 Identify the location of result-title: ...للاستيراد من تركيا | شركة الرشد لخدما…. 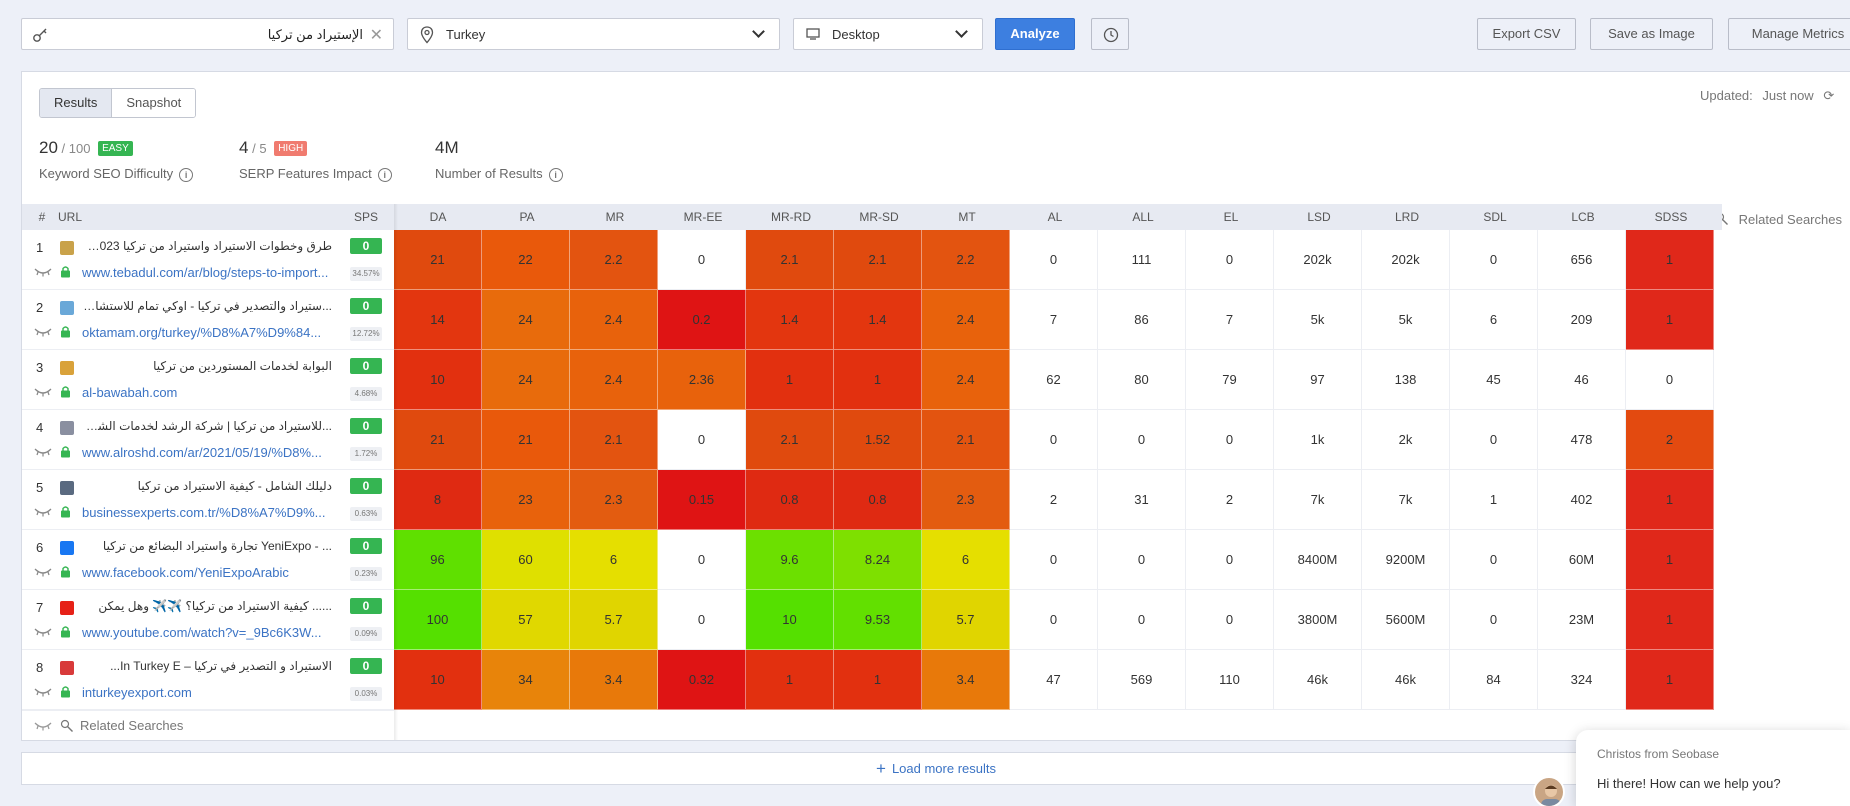
(207, 426).